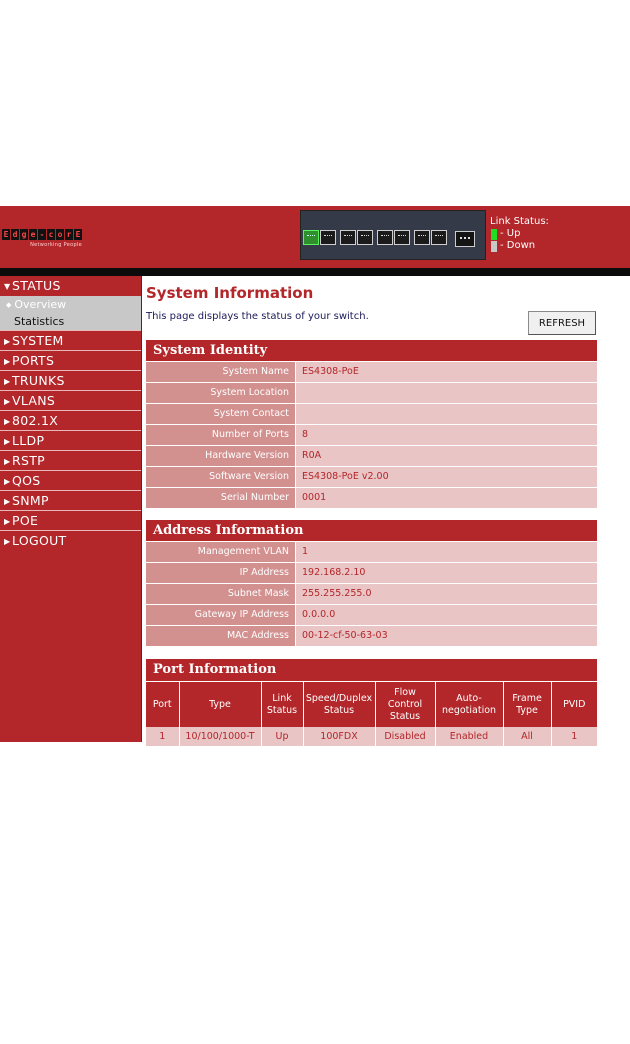  What do you see at coordinates (70, 460) in the screenshot?
I see `sidebar-item-rstp: ▶ RSTP` at bounding box center [70, 460].